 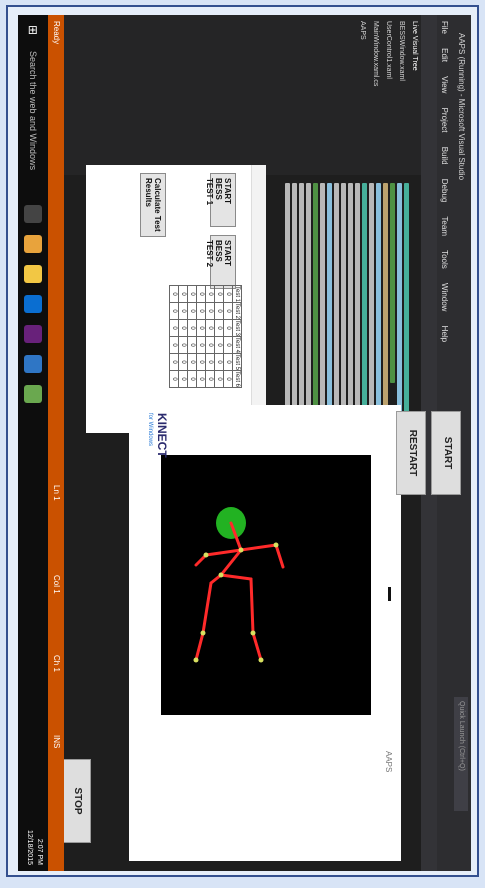 What do you see at coordinates (33, 304) in the screenshot?
I see `store-icon` at bounding box center [33, 304].